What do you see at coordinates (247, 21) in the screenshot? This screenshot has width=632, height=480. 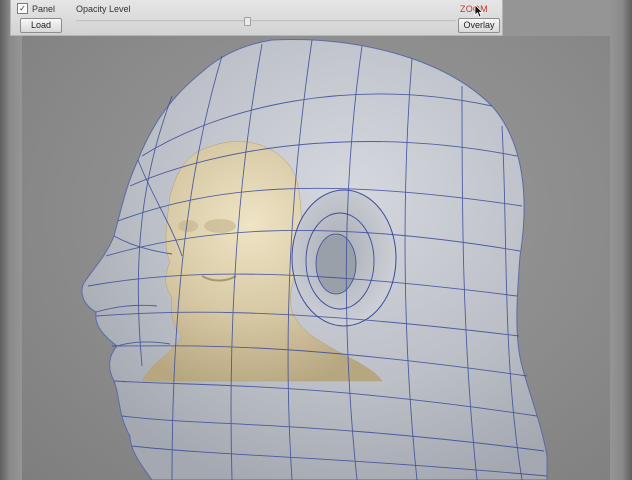 I see `opacity-slider-thumb` at bounding box center [247, 21].